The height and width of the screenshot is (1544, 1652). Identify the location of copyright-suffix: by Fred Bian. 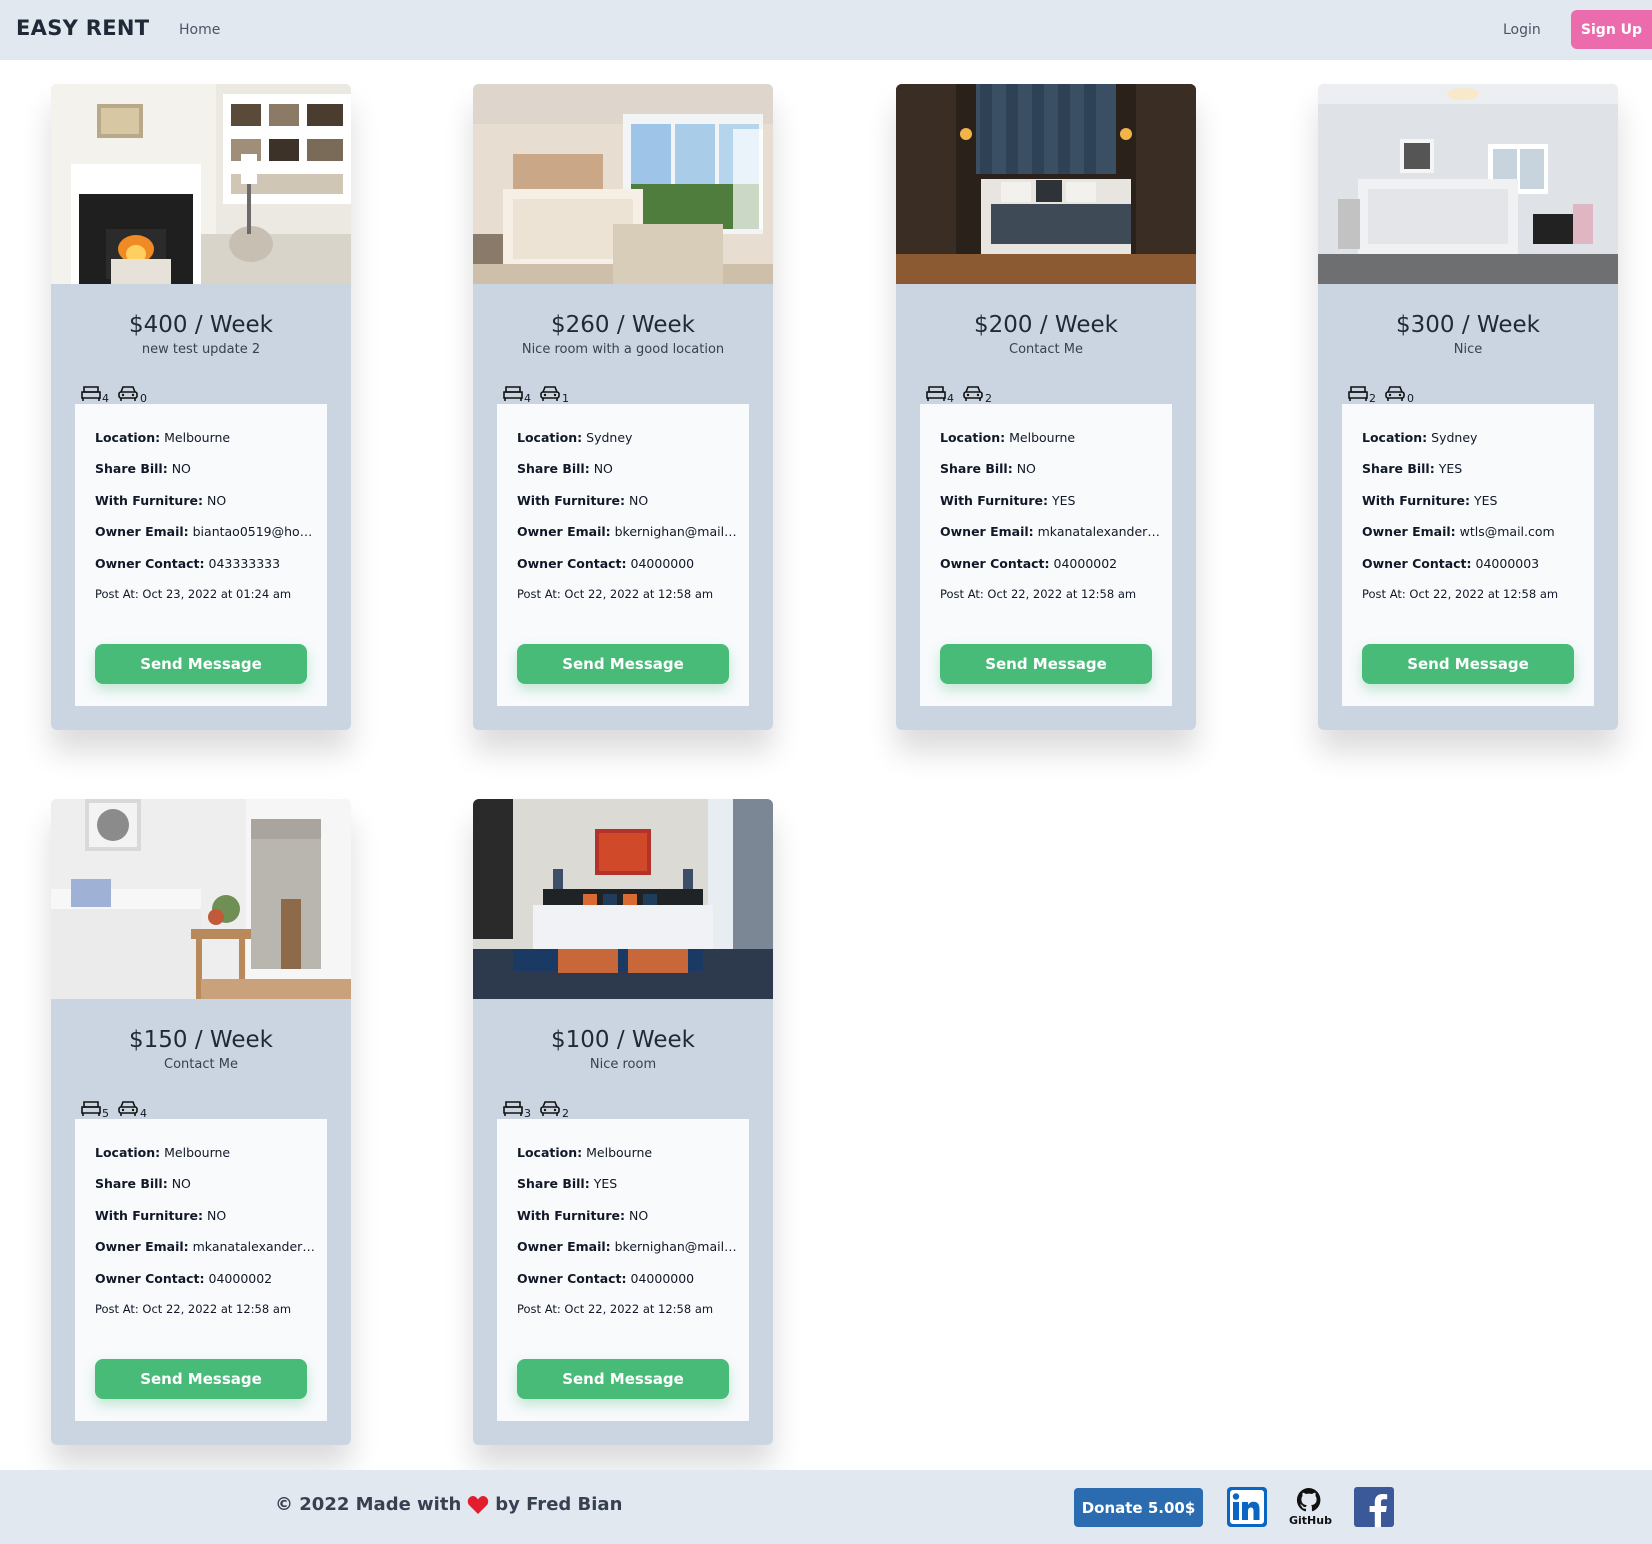
(559, 1504).